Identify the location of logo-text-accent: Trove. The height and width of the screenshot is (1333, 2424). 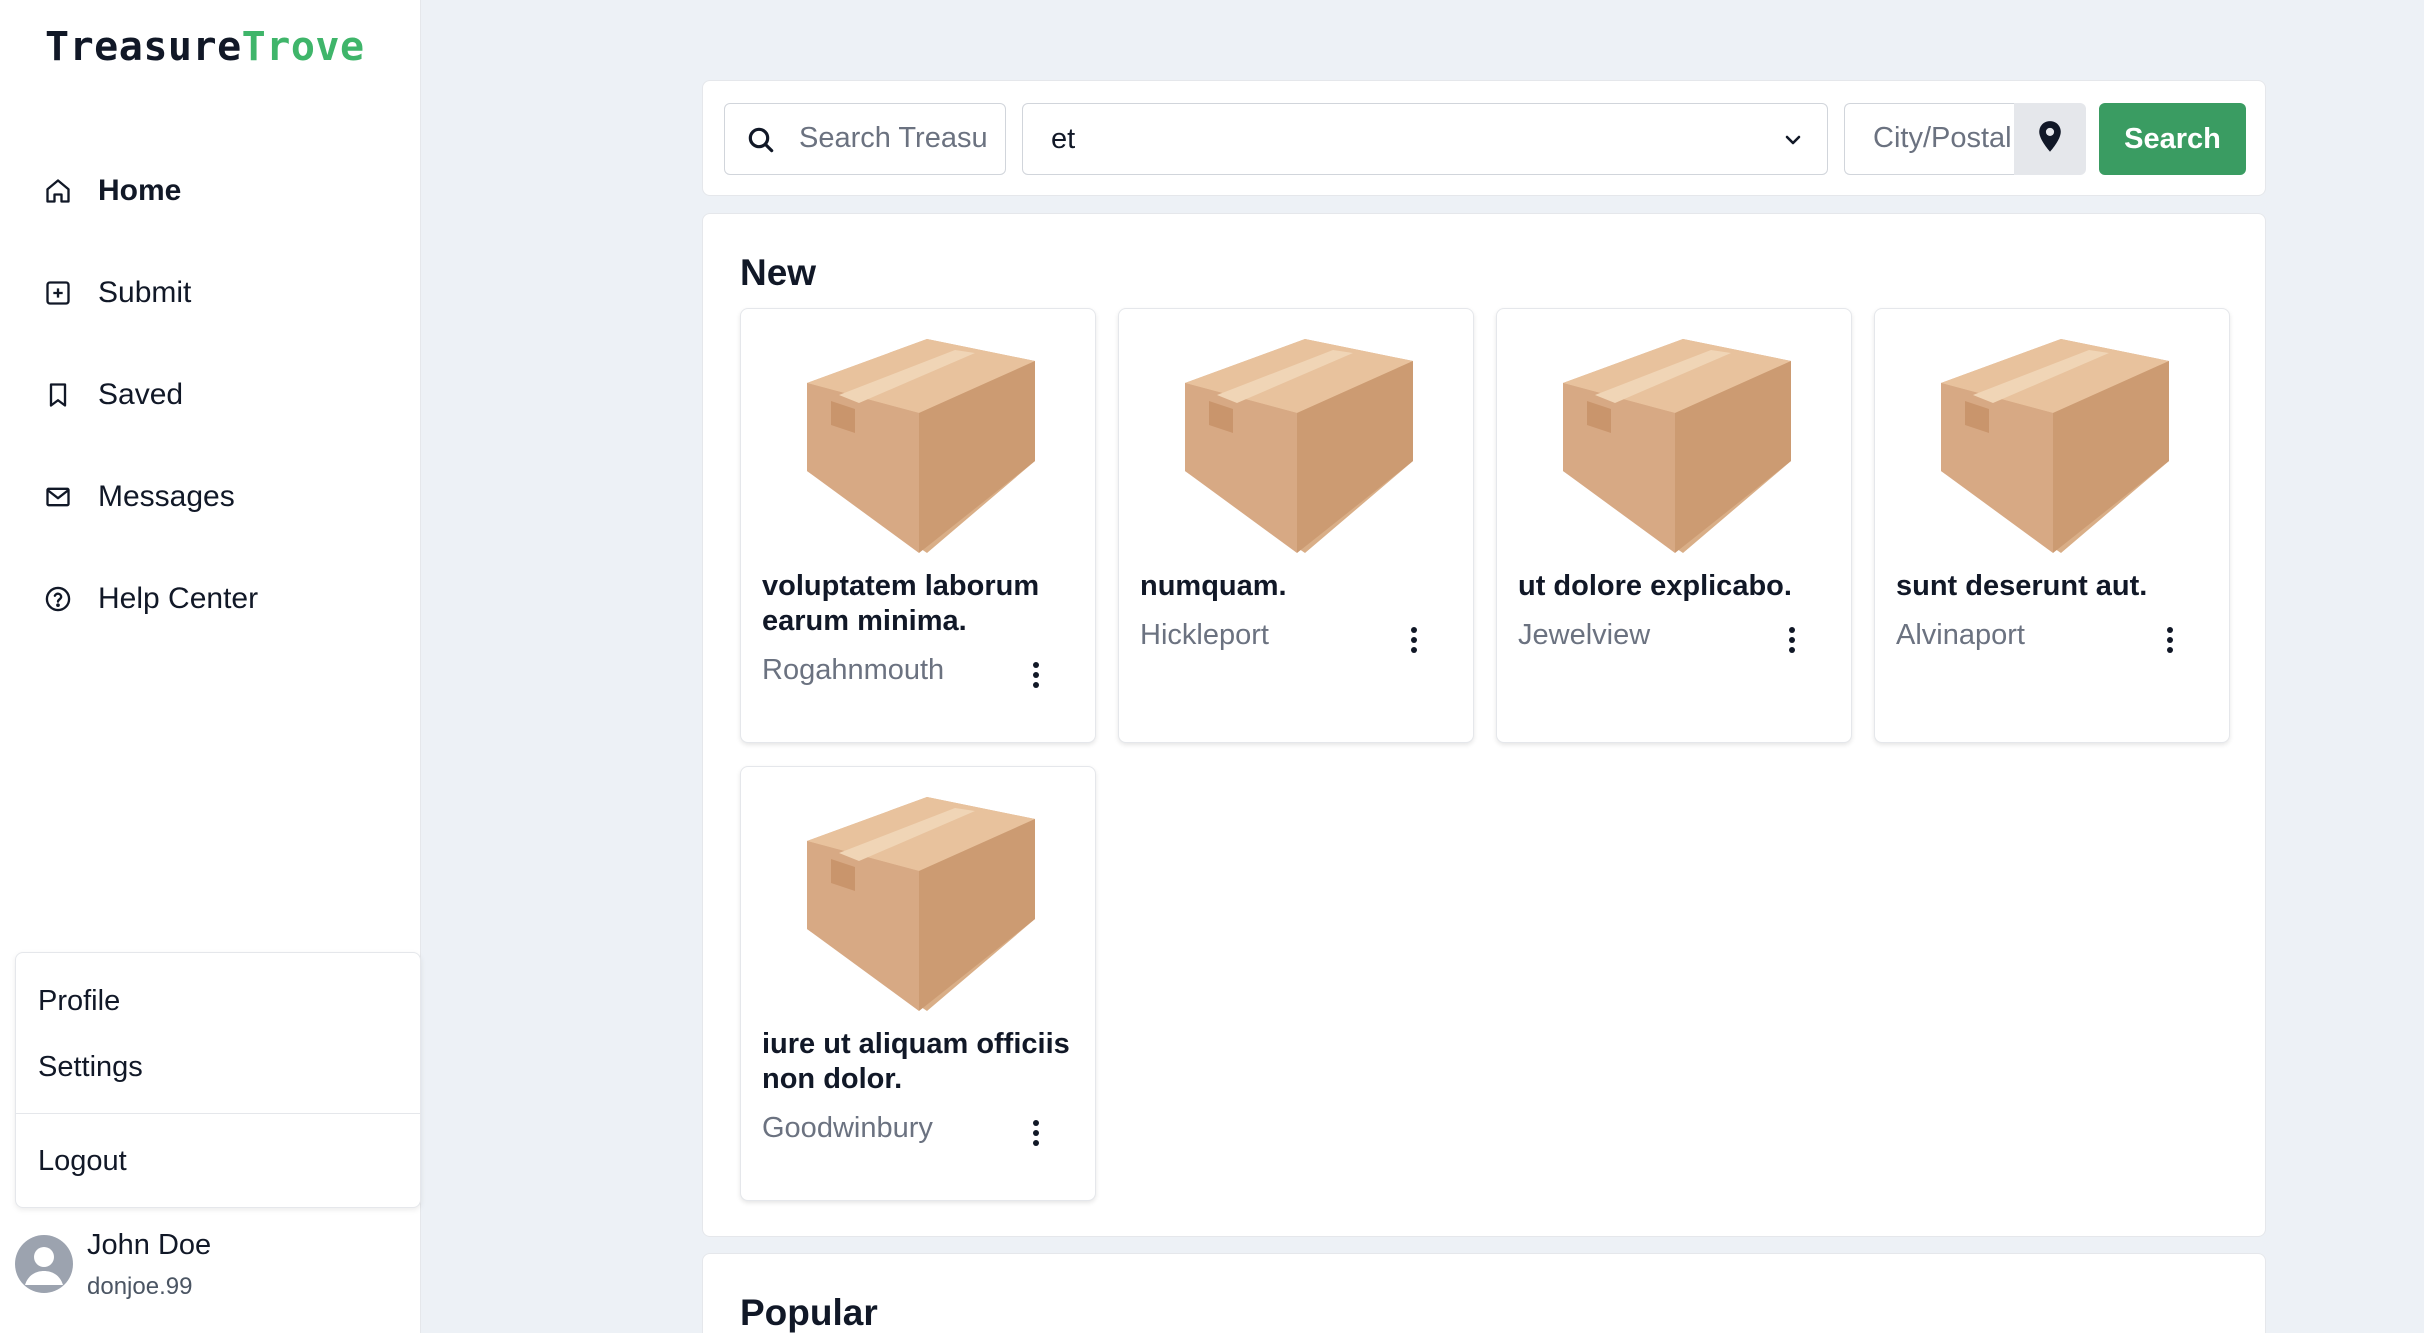
(303, 47).